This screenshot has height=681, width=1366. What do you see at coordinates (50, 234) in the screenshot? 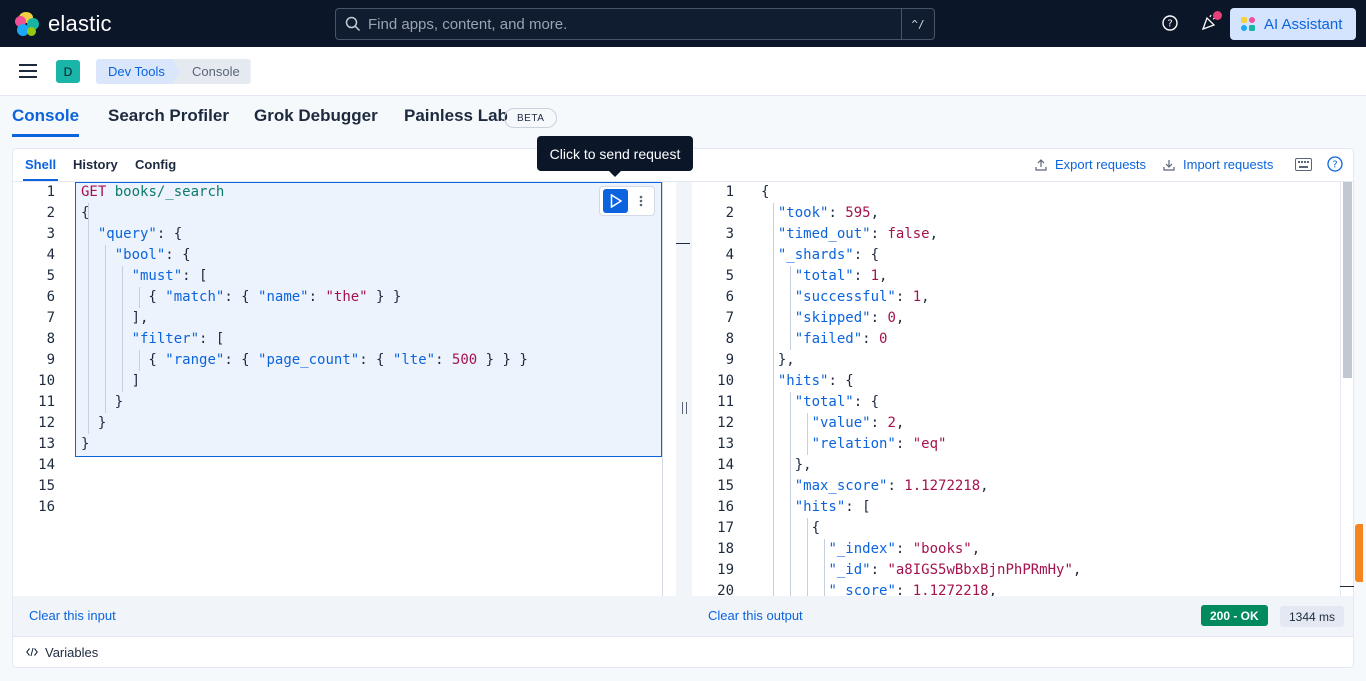
I see `line-number: 3` at bounding box center [50, 234].